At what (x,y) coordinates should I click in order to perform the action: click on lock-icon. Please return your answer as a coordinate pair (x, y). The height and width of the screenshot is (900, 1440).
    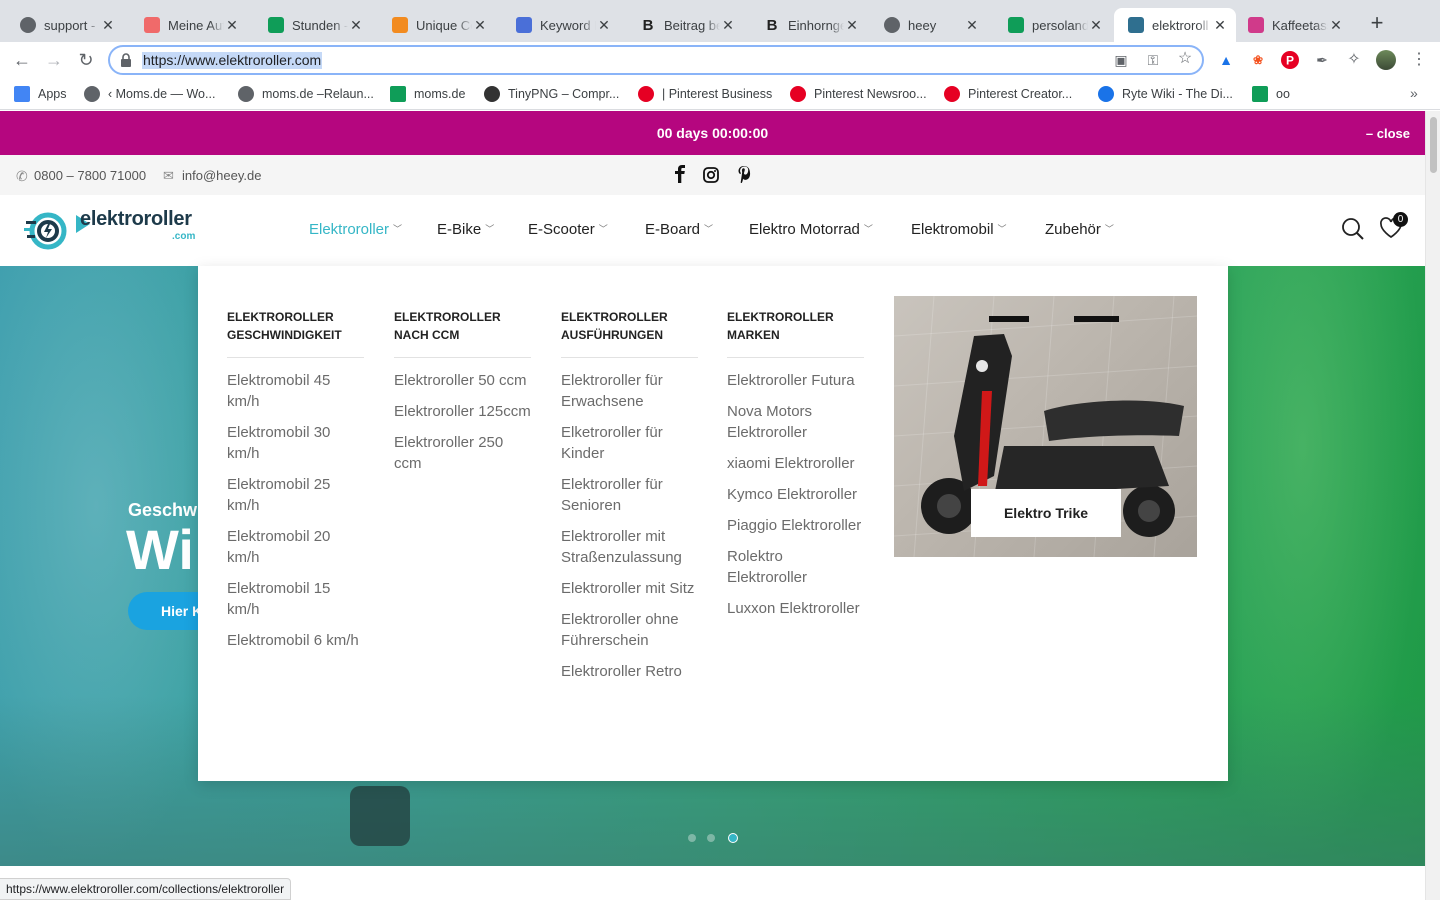
    Looking at the image, I should click on (126, 60).